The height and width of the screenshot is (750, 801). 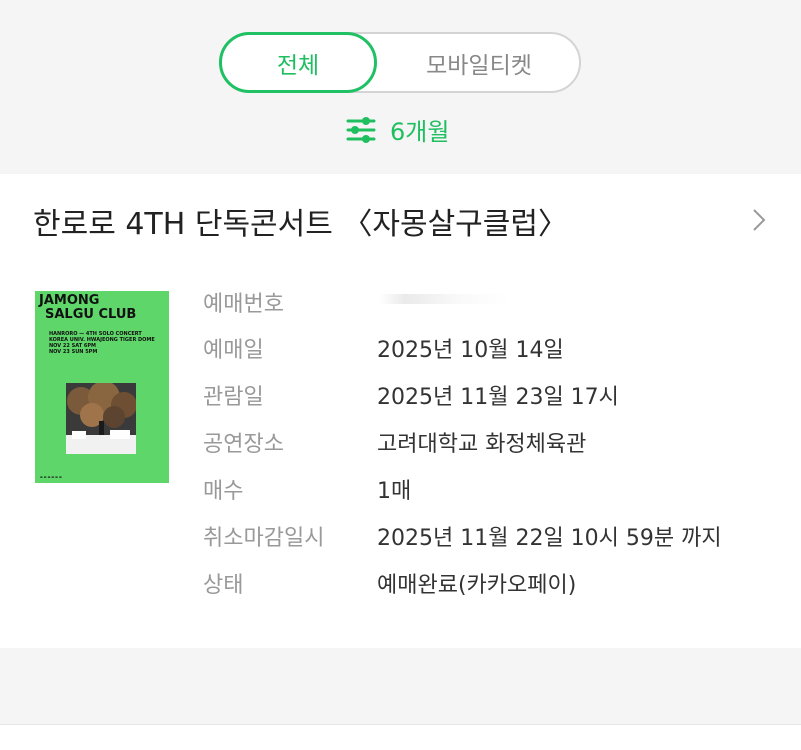 What do you see at coordinates (482, 444) in the screenshot?
I see `row-value: 고려대학교 화정체육관` at bounding box center [482, 444].